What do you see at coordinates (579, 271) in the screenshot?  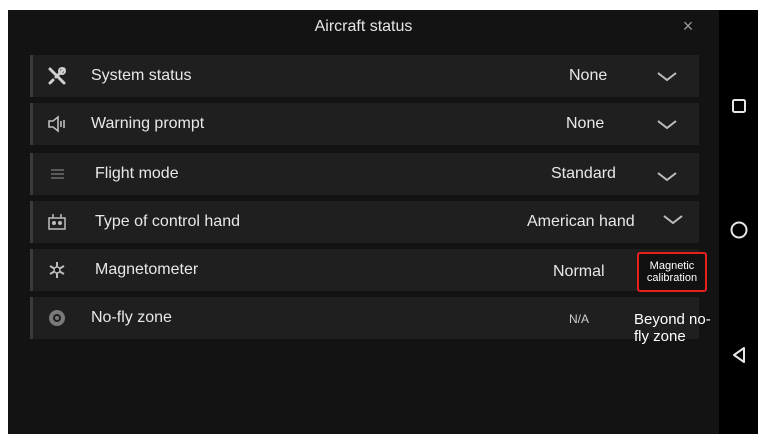 I see `row-value: Normal` at bounding box center [579, 271].